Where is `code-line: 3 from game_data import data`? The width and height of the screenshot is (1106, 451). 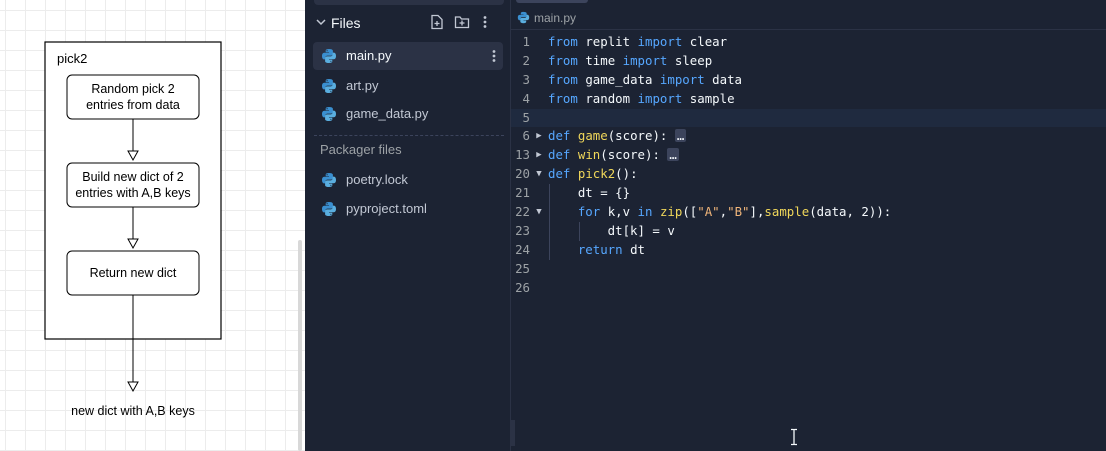 code-line: 3 from game_data import data is located at coordinates (808, 80).